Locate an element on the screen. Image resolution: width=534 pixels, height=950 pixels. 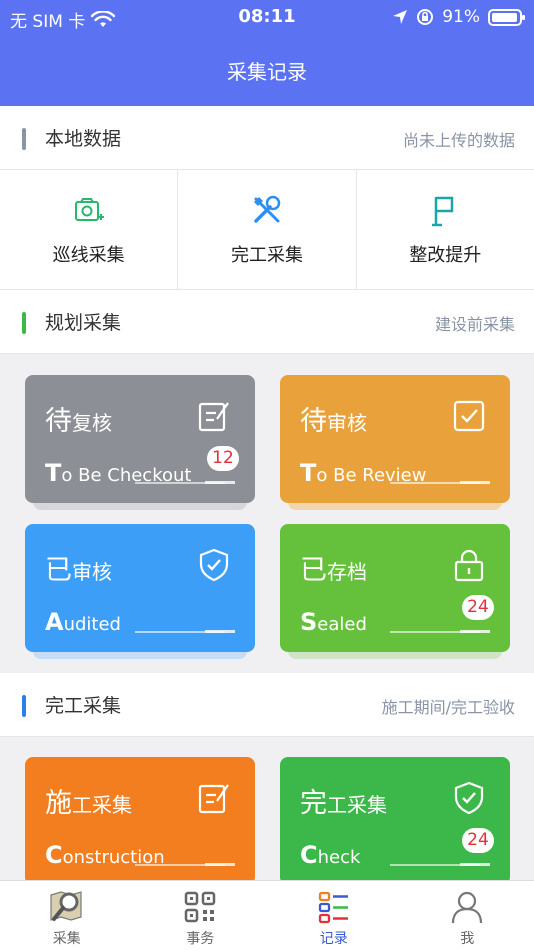
card-title: 施工采集 is located at coordinates (88, 803).